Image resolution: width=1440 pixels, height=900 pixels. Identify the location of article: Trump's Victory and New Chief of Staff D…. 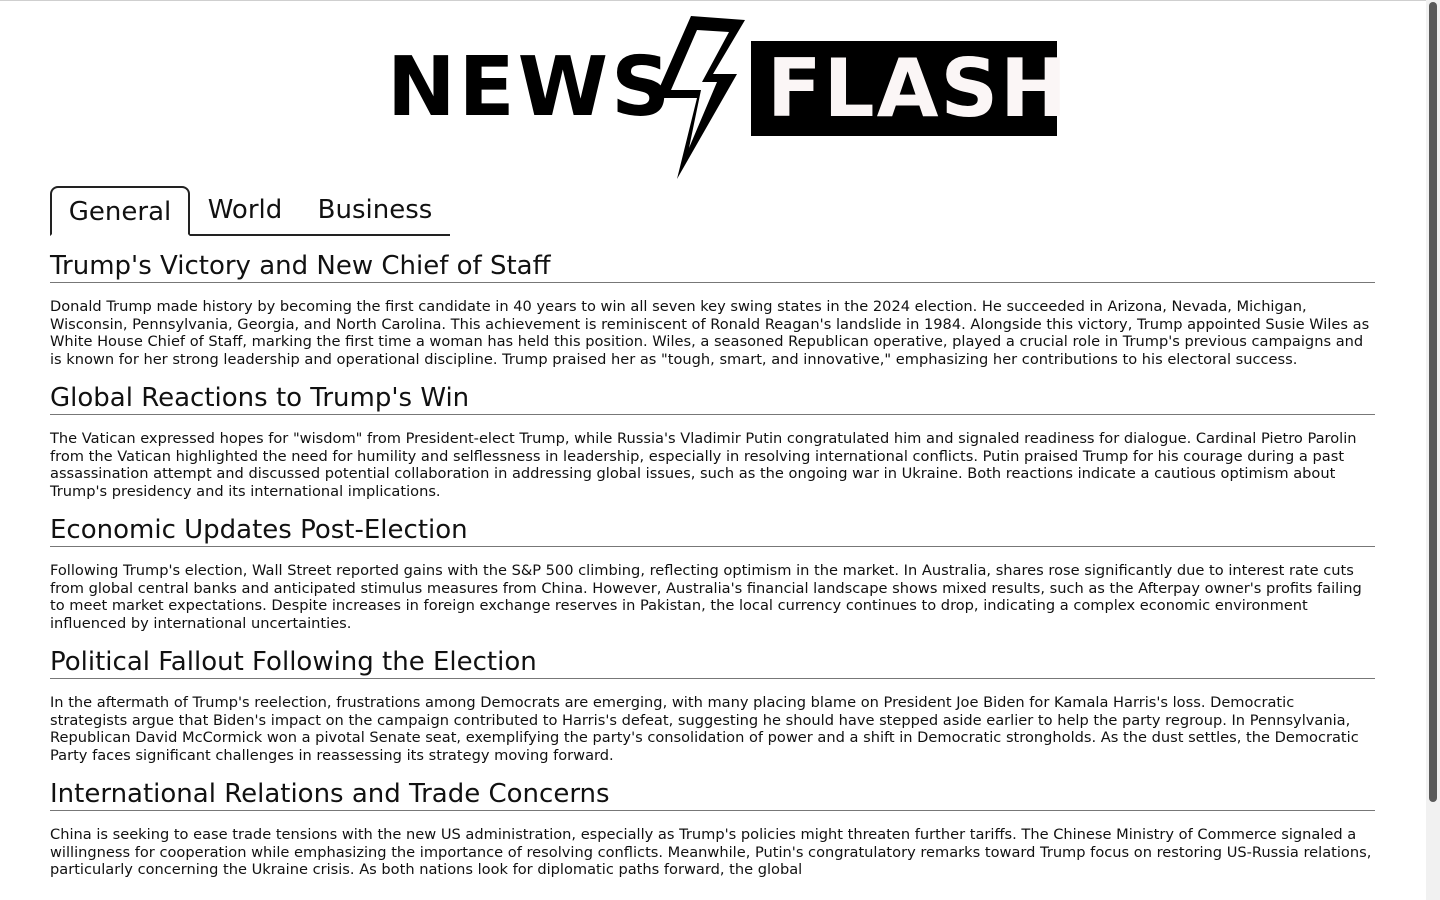
(712, 309).